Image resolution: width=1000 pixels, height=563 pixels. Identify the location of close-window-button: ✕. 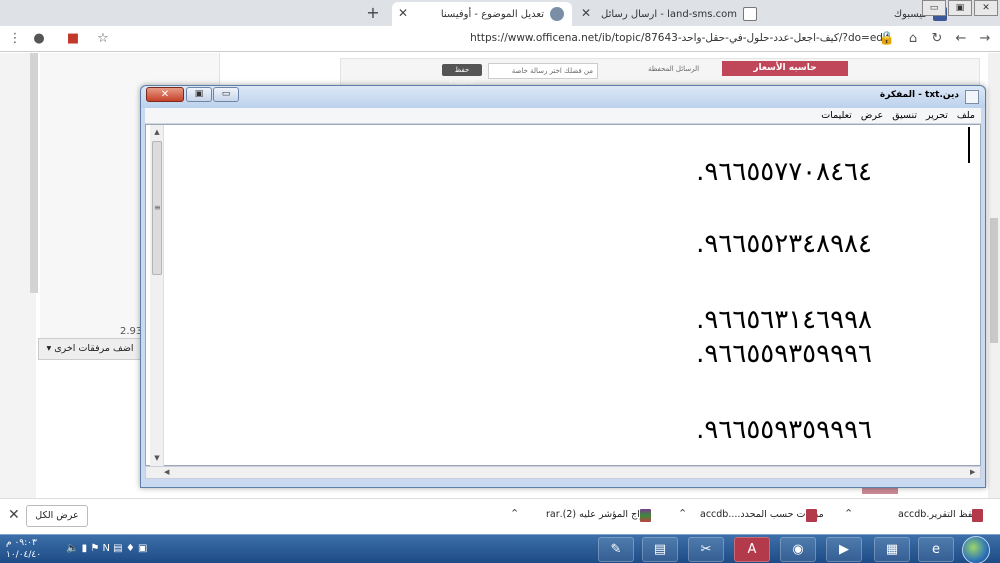
(986, 8).